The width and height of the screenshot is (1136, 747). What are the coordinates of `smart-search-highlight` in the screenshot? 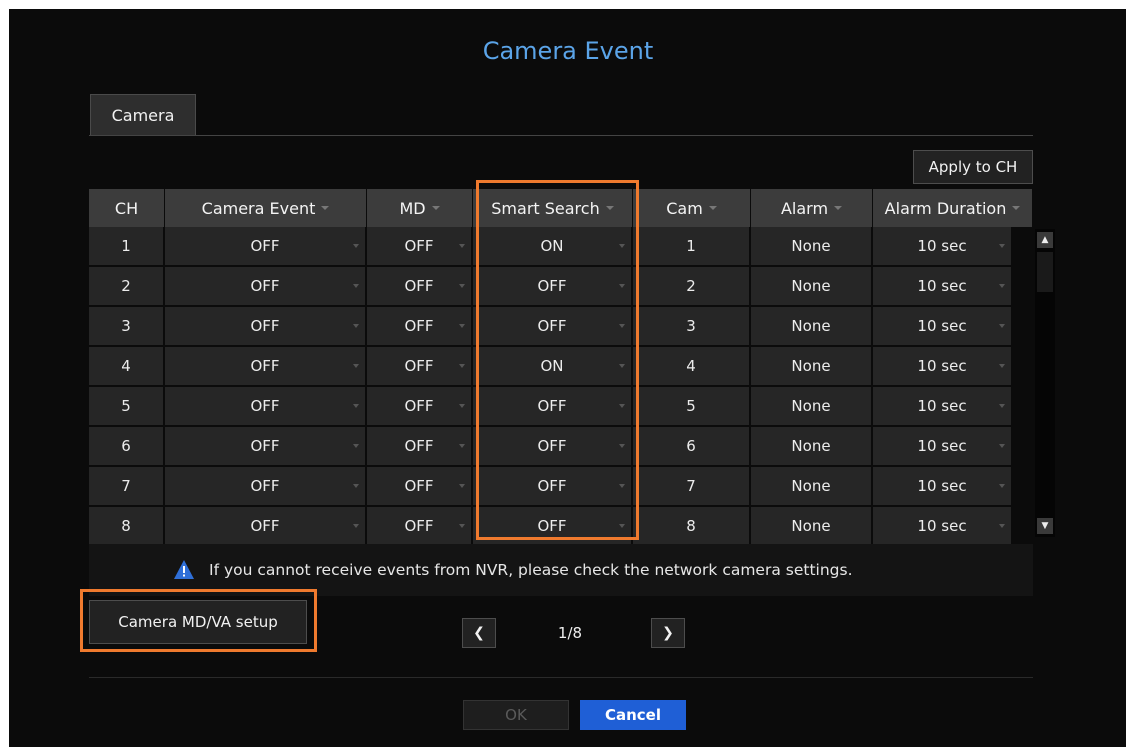 It's located at (557, 360).